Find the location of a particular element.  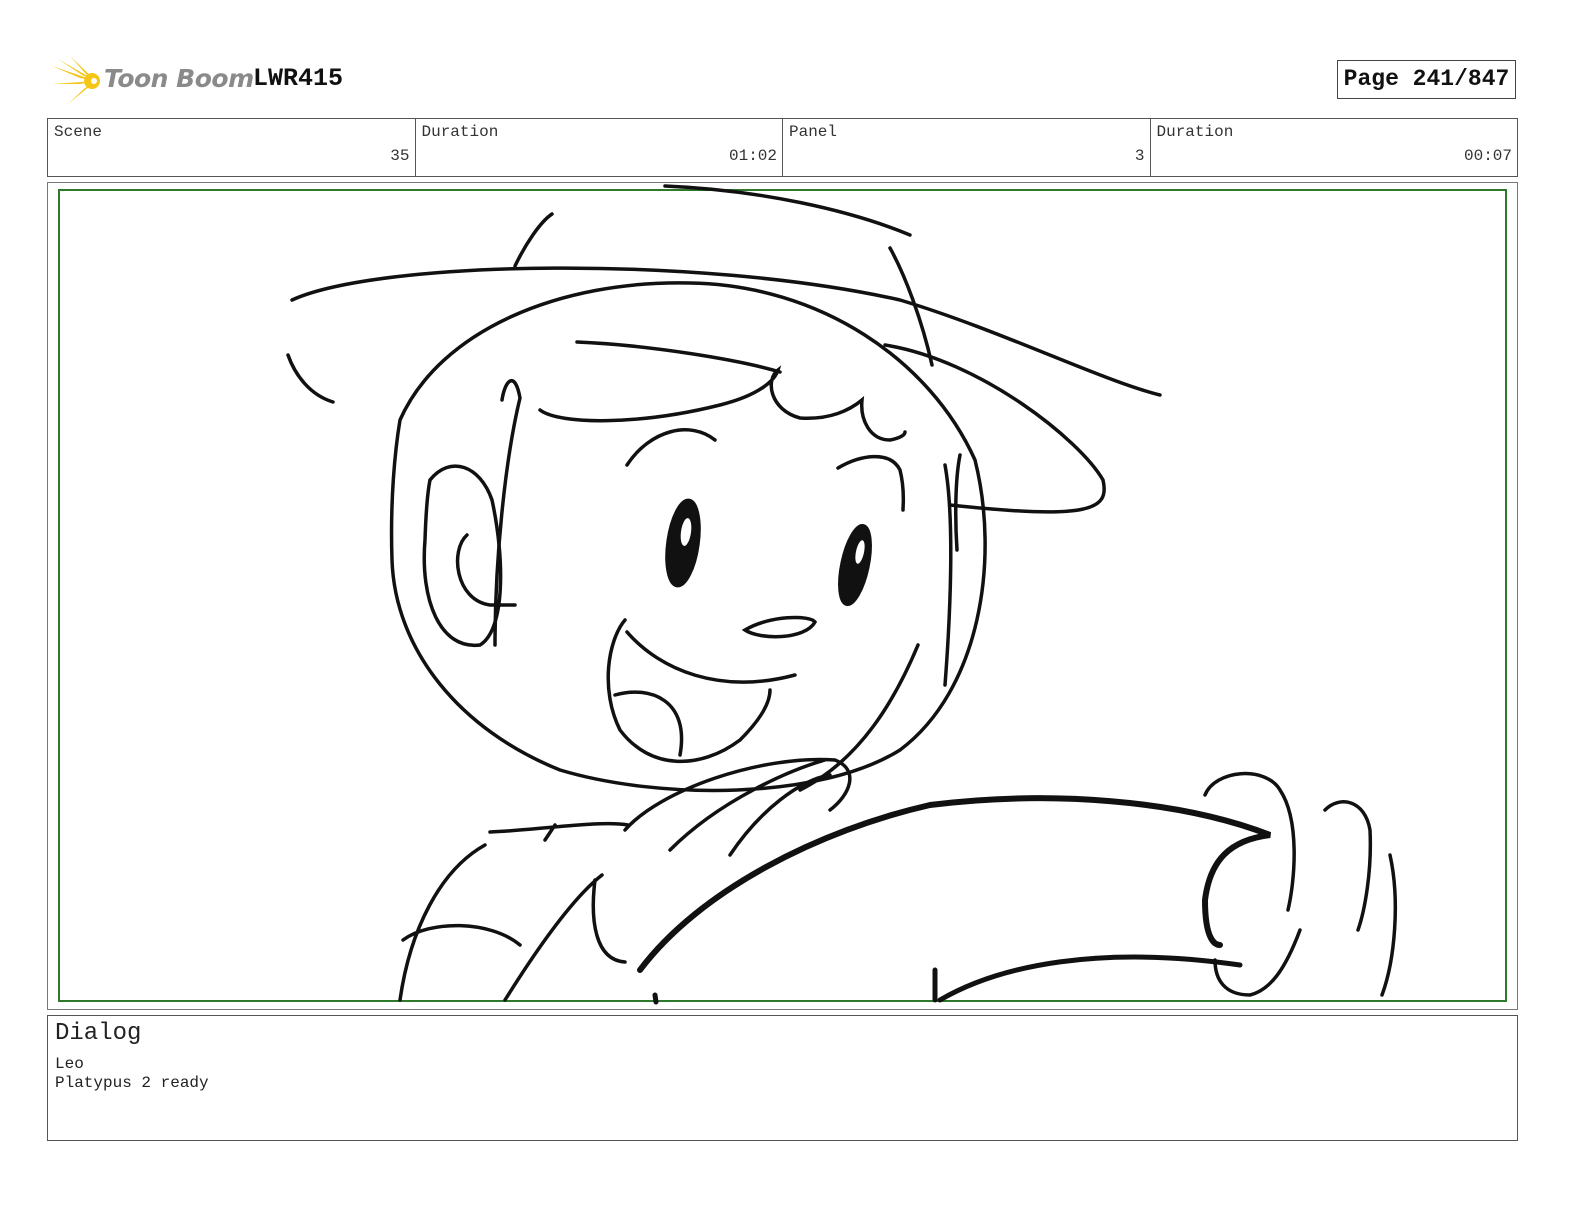

eye-right is located at coordinates (855, 565).